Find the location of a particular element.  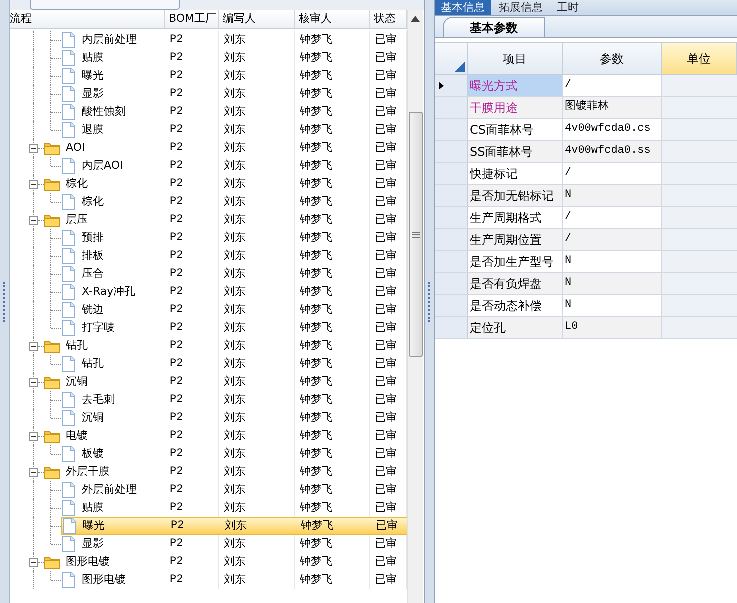

tree-row: 压合 P2 刘东 钟梦飞 已审 is located at coordinates (234, 274).